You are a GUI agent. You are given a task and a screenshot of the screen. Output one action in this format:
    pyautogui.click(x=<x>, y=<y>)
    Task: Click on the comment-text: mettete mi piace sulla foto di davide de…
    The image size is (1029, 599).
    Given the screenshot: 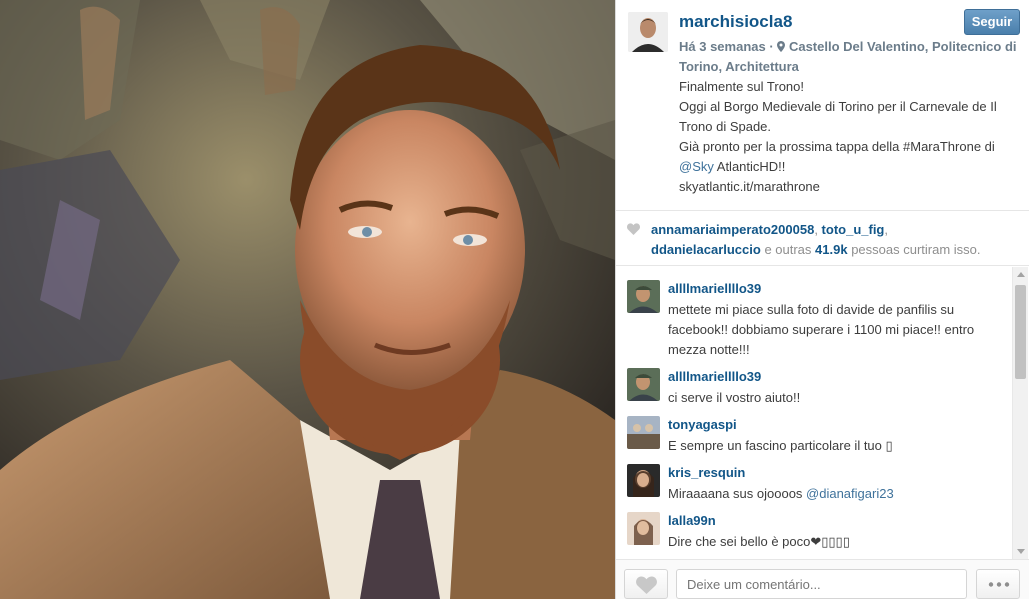 What is the action you would take?
    pyautogui.click(x=821, y=329)
    